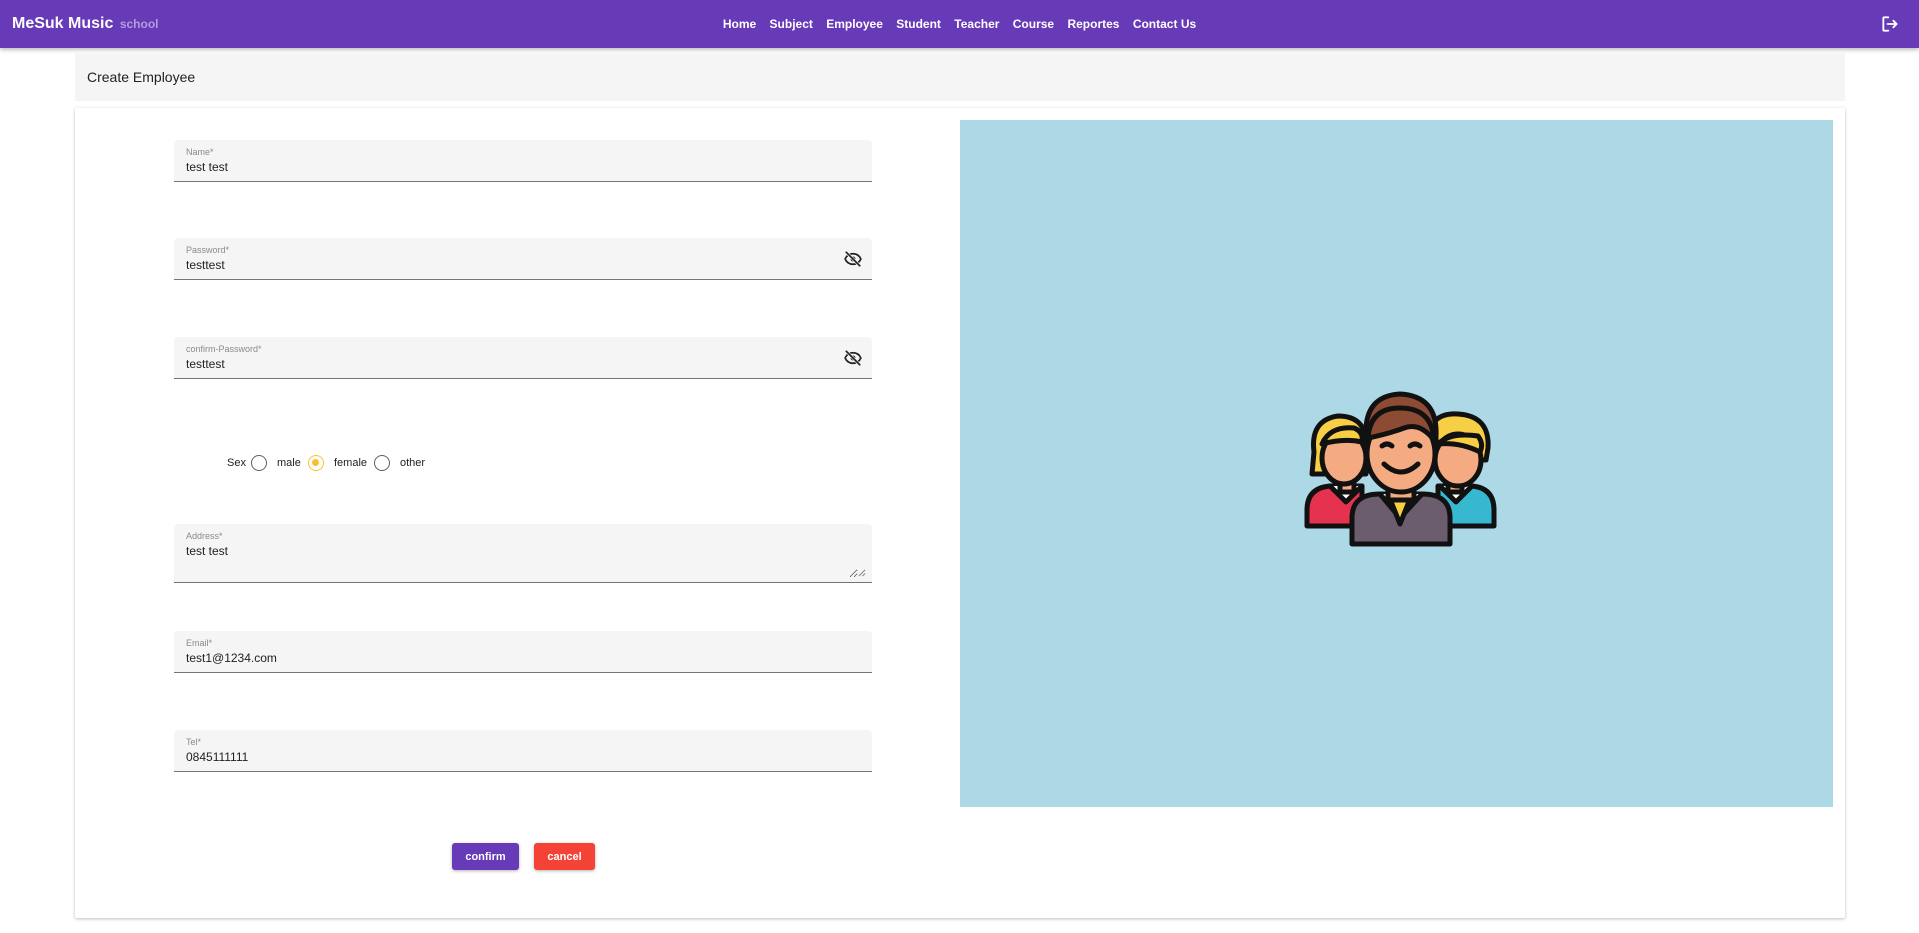 The width and height of the screenshot is (1919, 933). I want to click on radio-male, so click(259, 463).